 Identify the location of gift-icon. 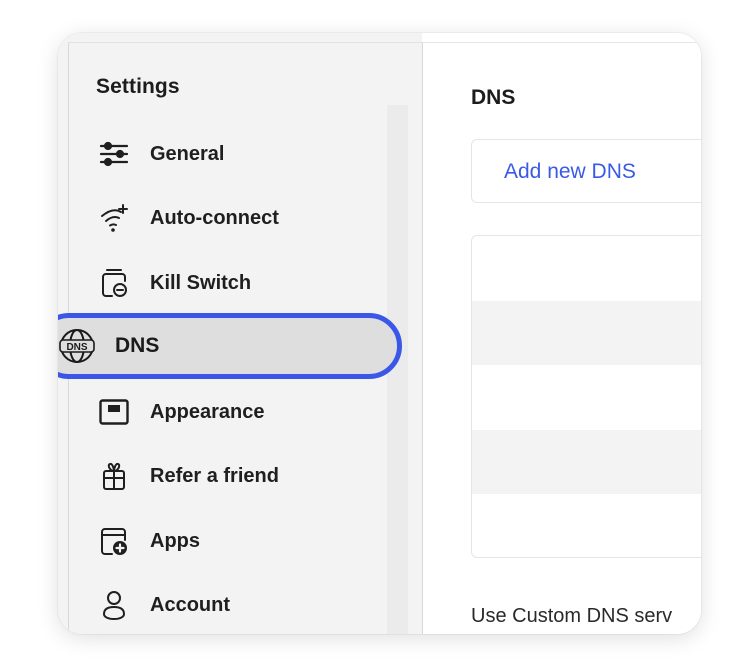
(114, 476).